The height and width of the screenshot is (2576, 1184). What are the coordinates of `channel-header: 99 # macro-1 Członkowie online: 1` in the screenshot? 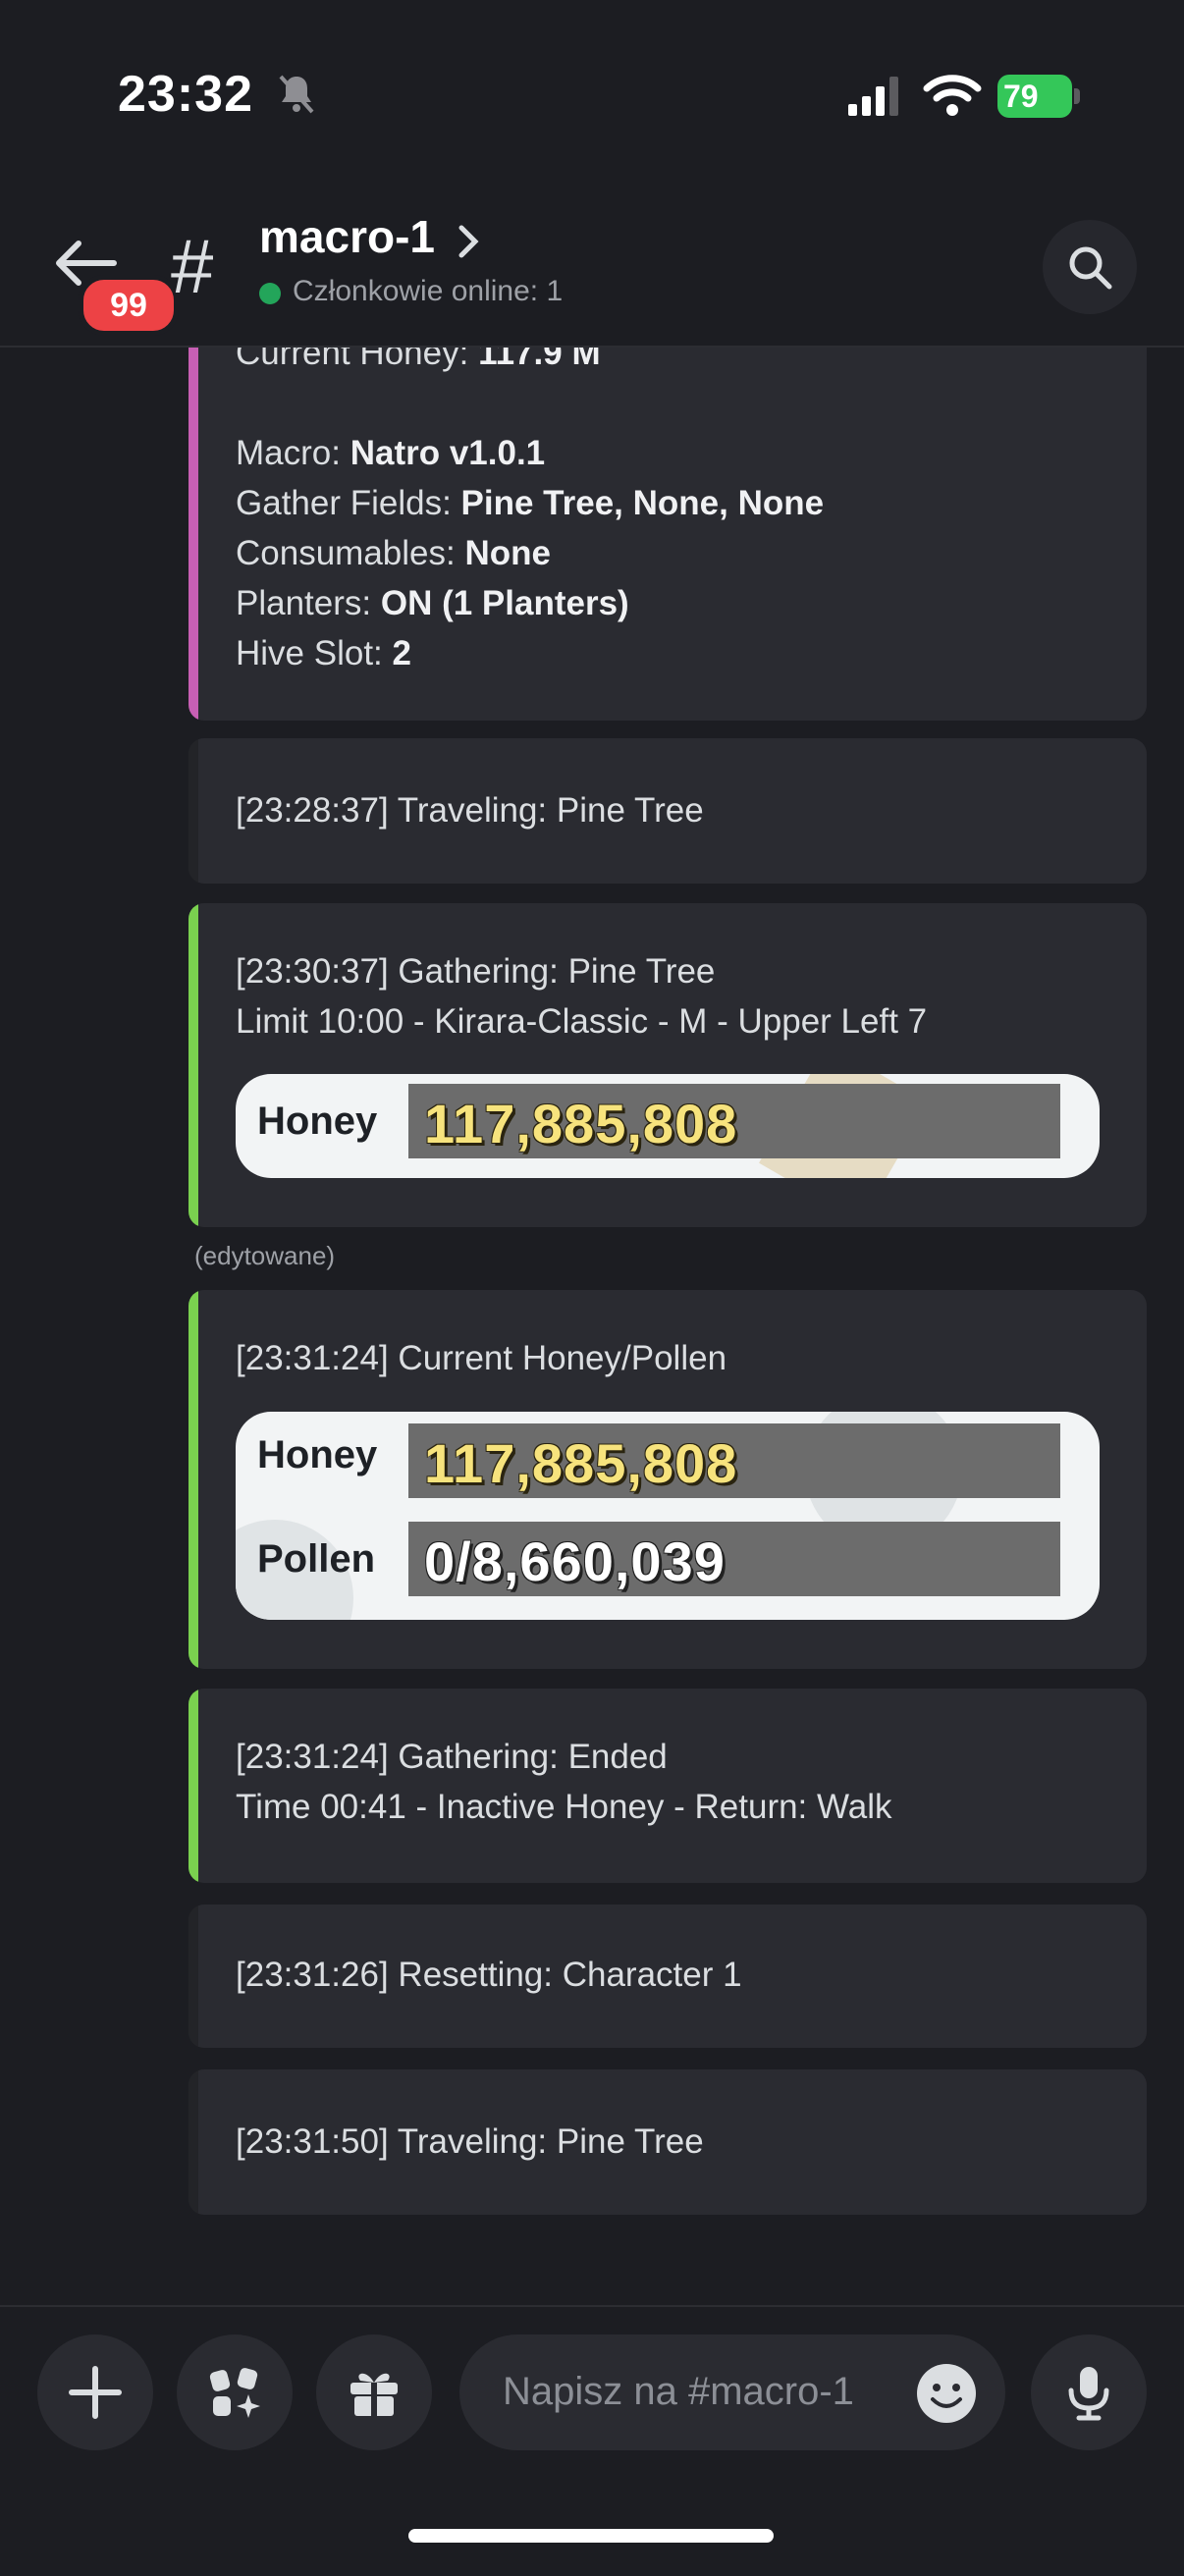 It's located at (592, 272).